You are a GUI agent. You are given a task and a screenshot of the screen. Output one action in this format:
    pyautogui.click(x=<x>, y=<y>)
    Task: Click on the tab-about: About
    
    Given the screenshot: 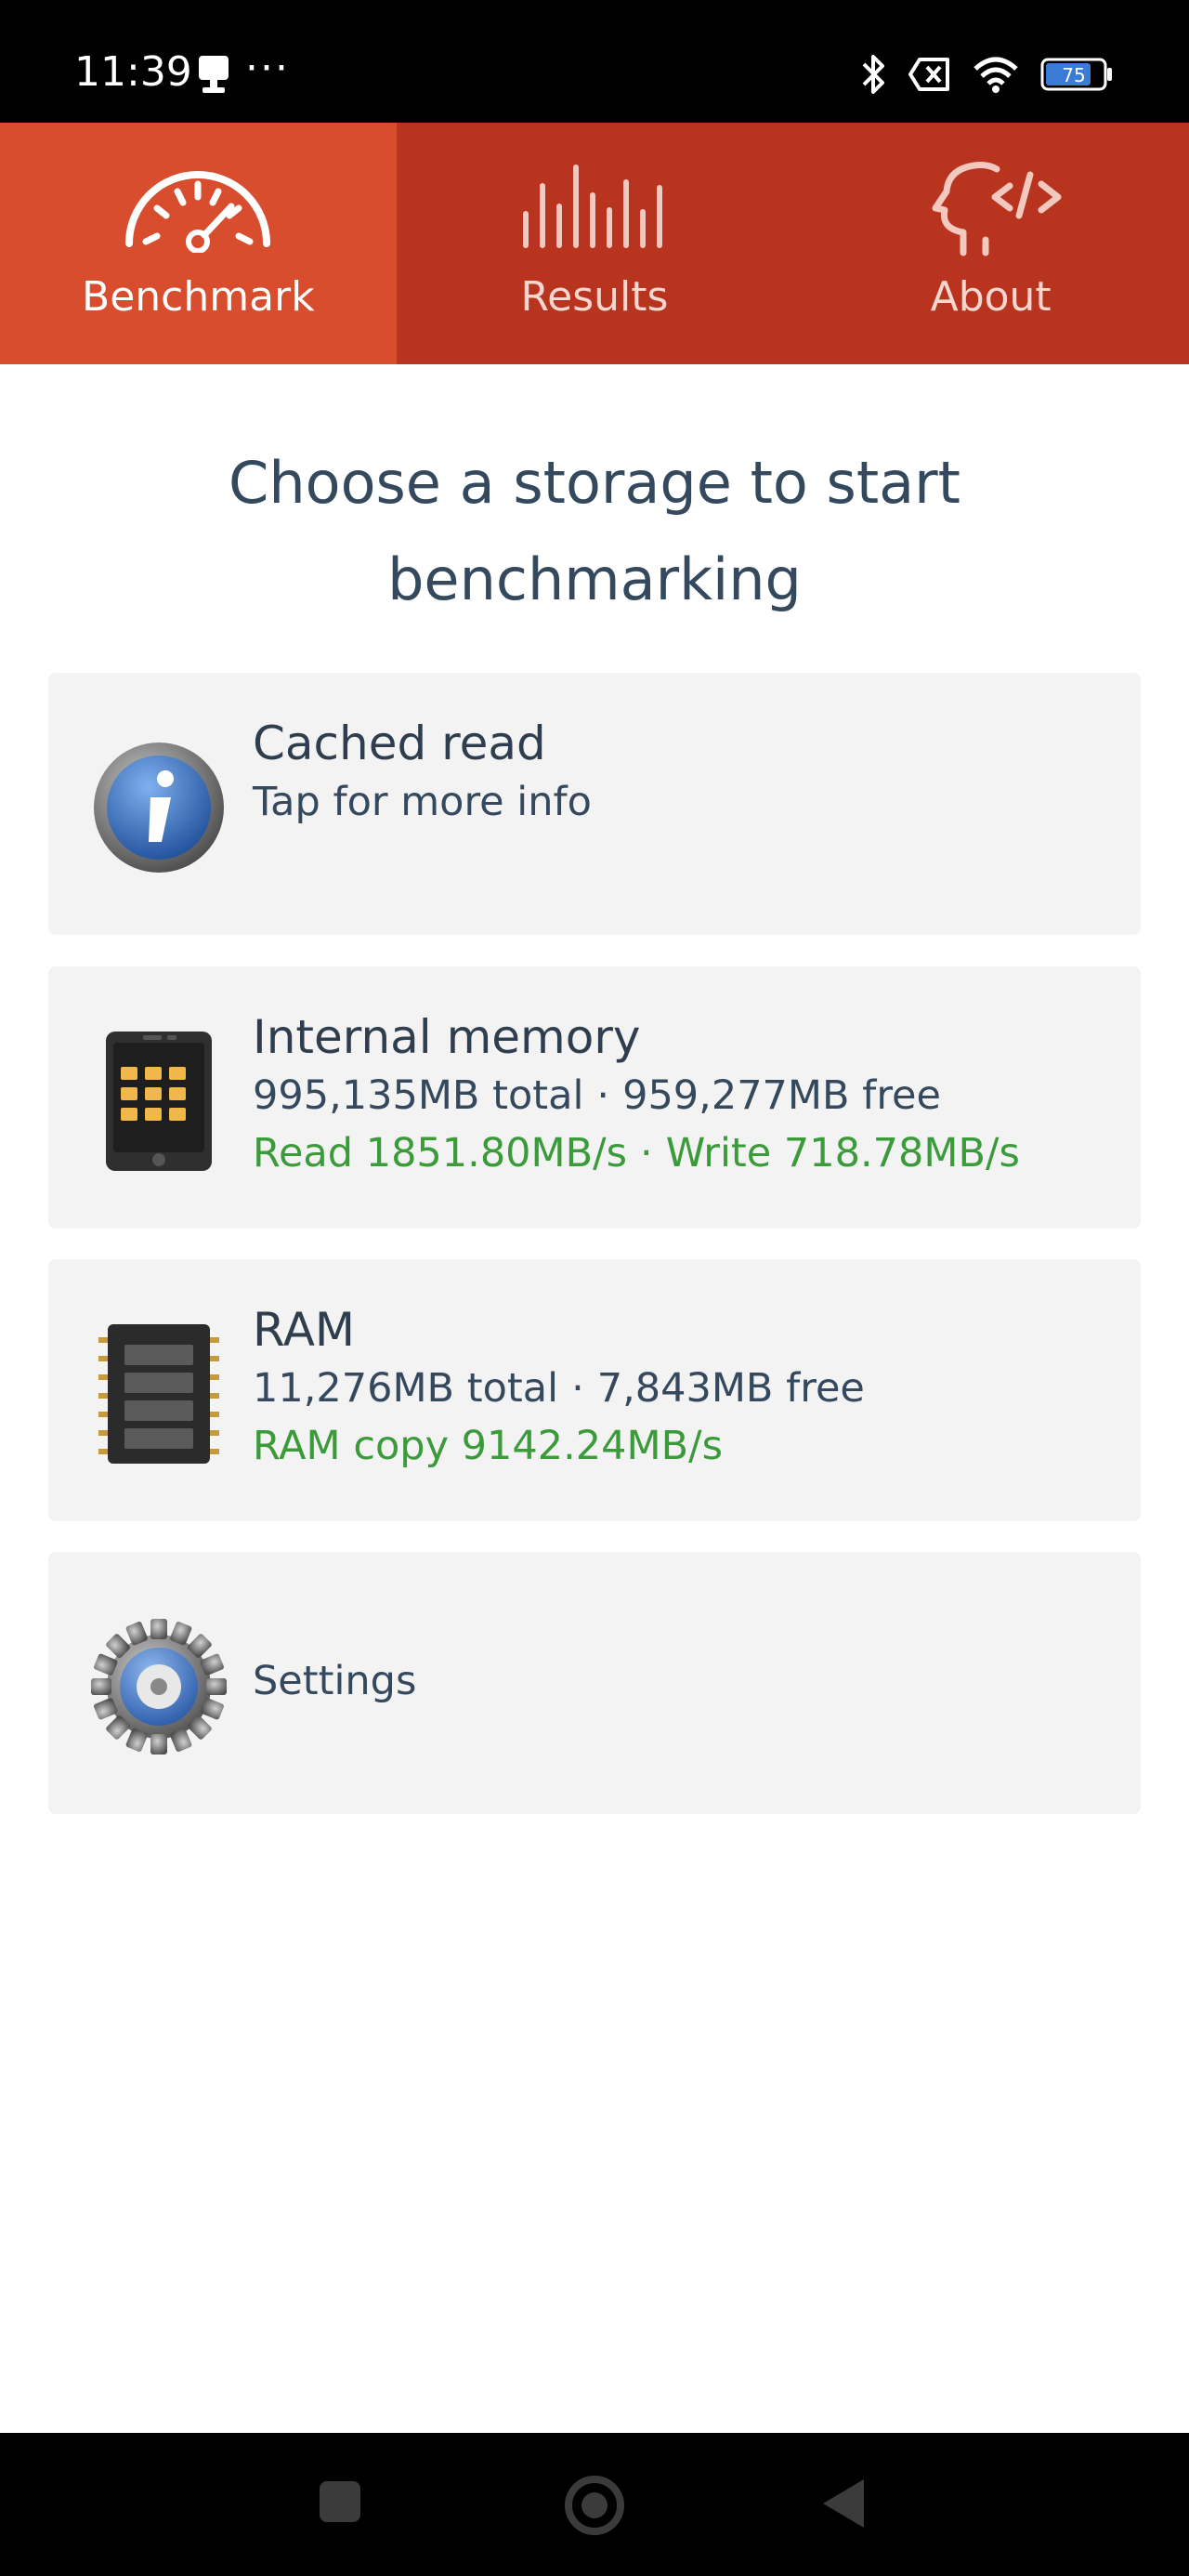 What is the action you would take?
    pyautogui.click(x=991, y=243)
    